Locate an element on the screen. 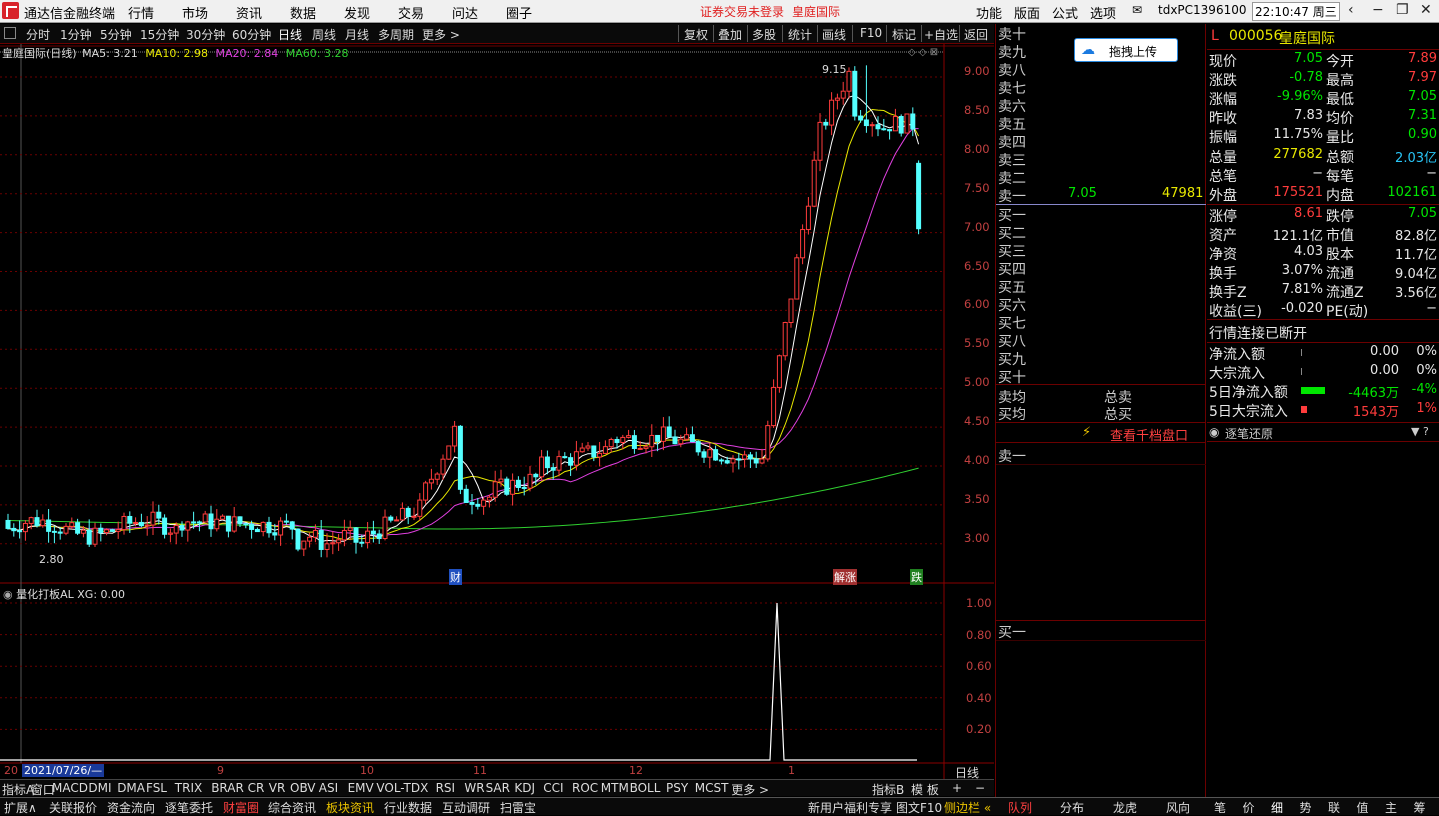 The width and height of the screenshot is (1439, 816). indicator-tab: 更多 > is located at coordinates (750, 789).